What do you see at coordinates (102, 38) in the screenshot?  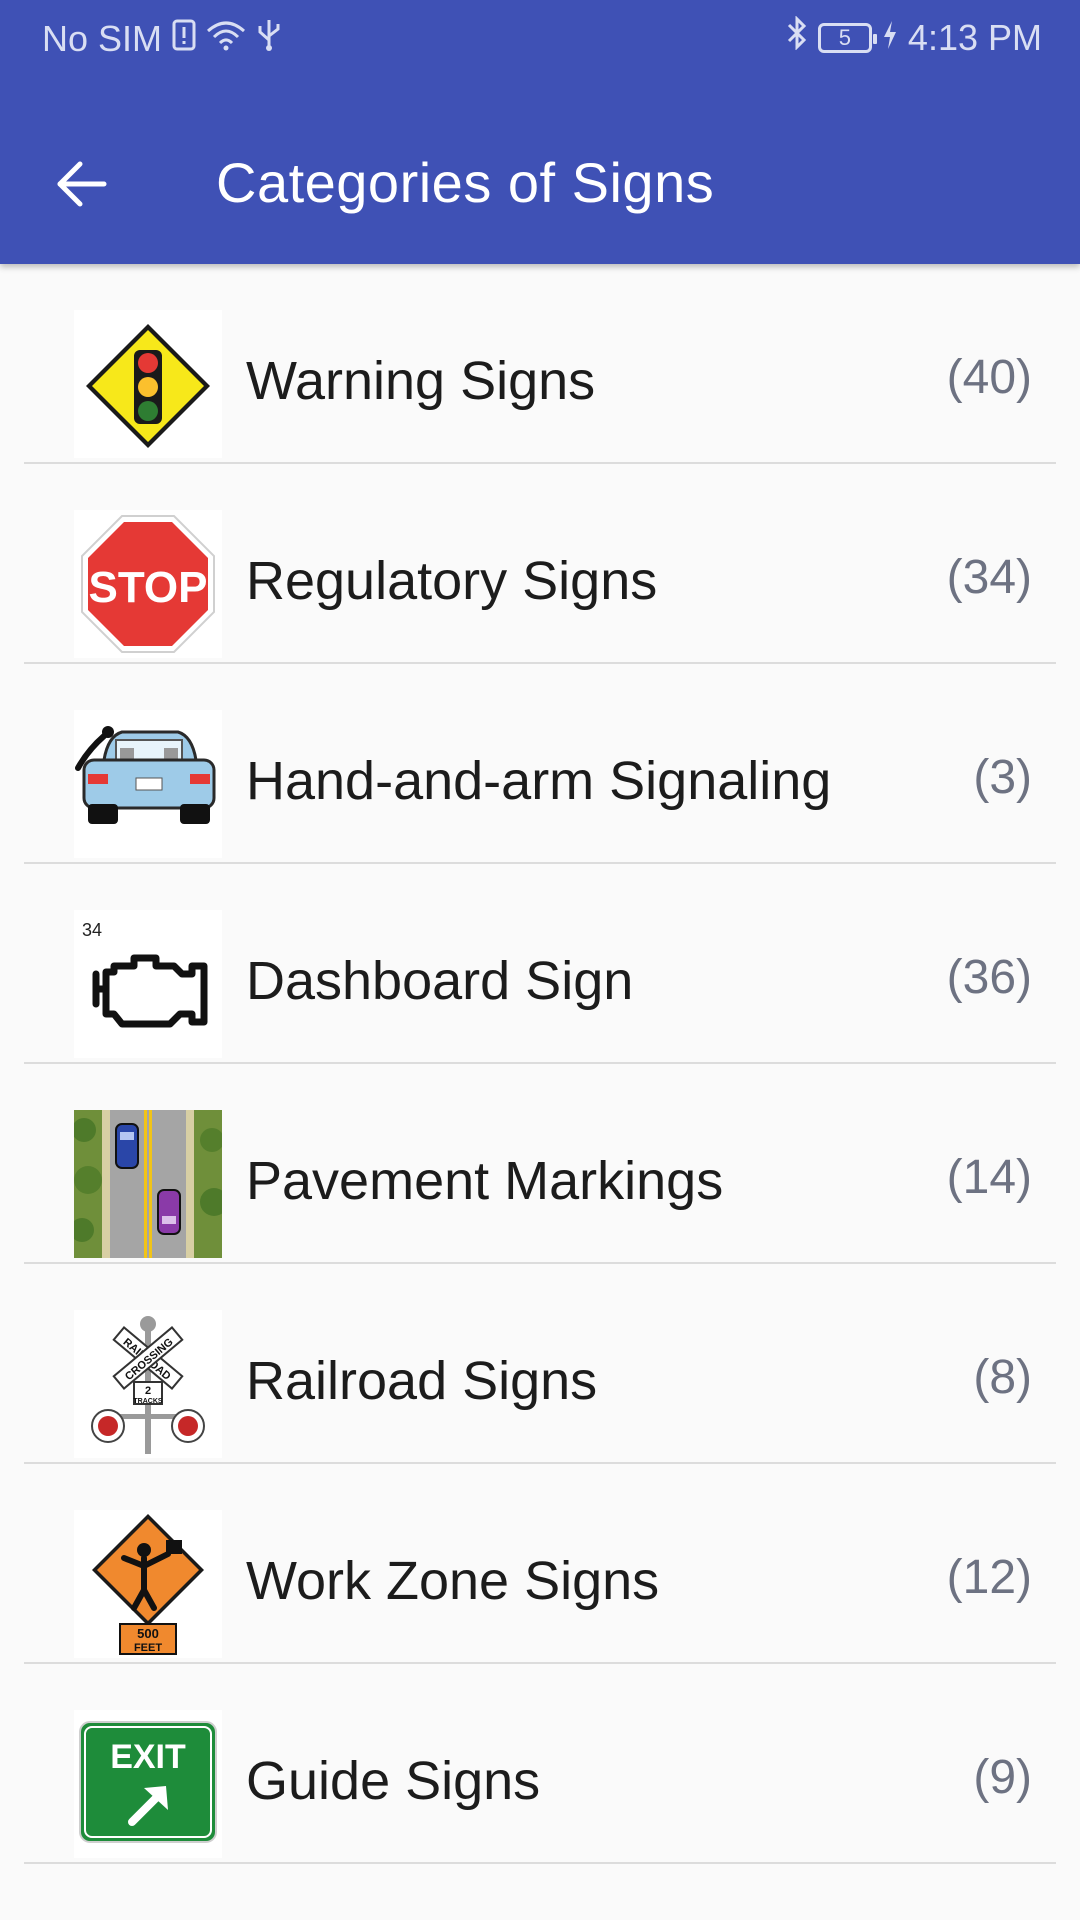 I see `carrier-text: No SIM` at bounding box center [102, 38].